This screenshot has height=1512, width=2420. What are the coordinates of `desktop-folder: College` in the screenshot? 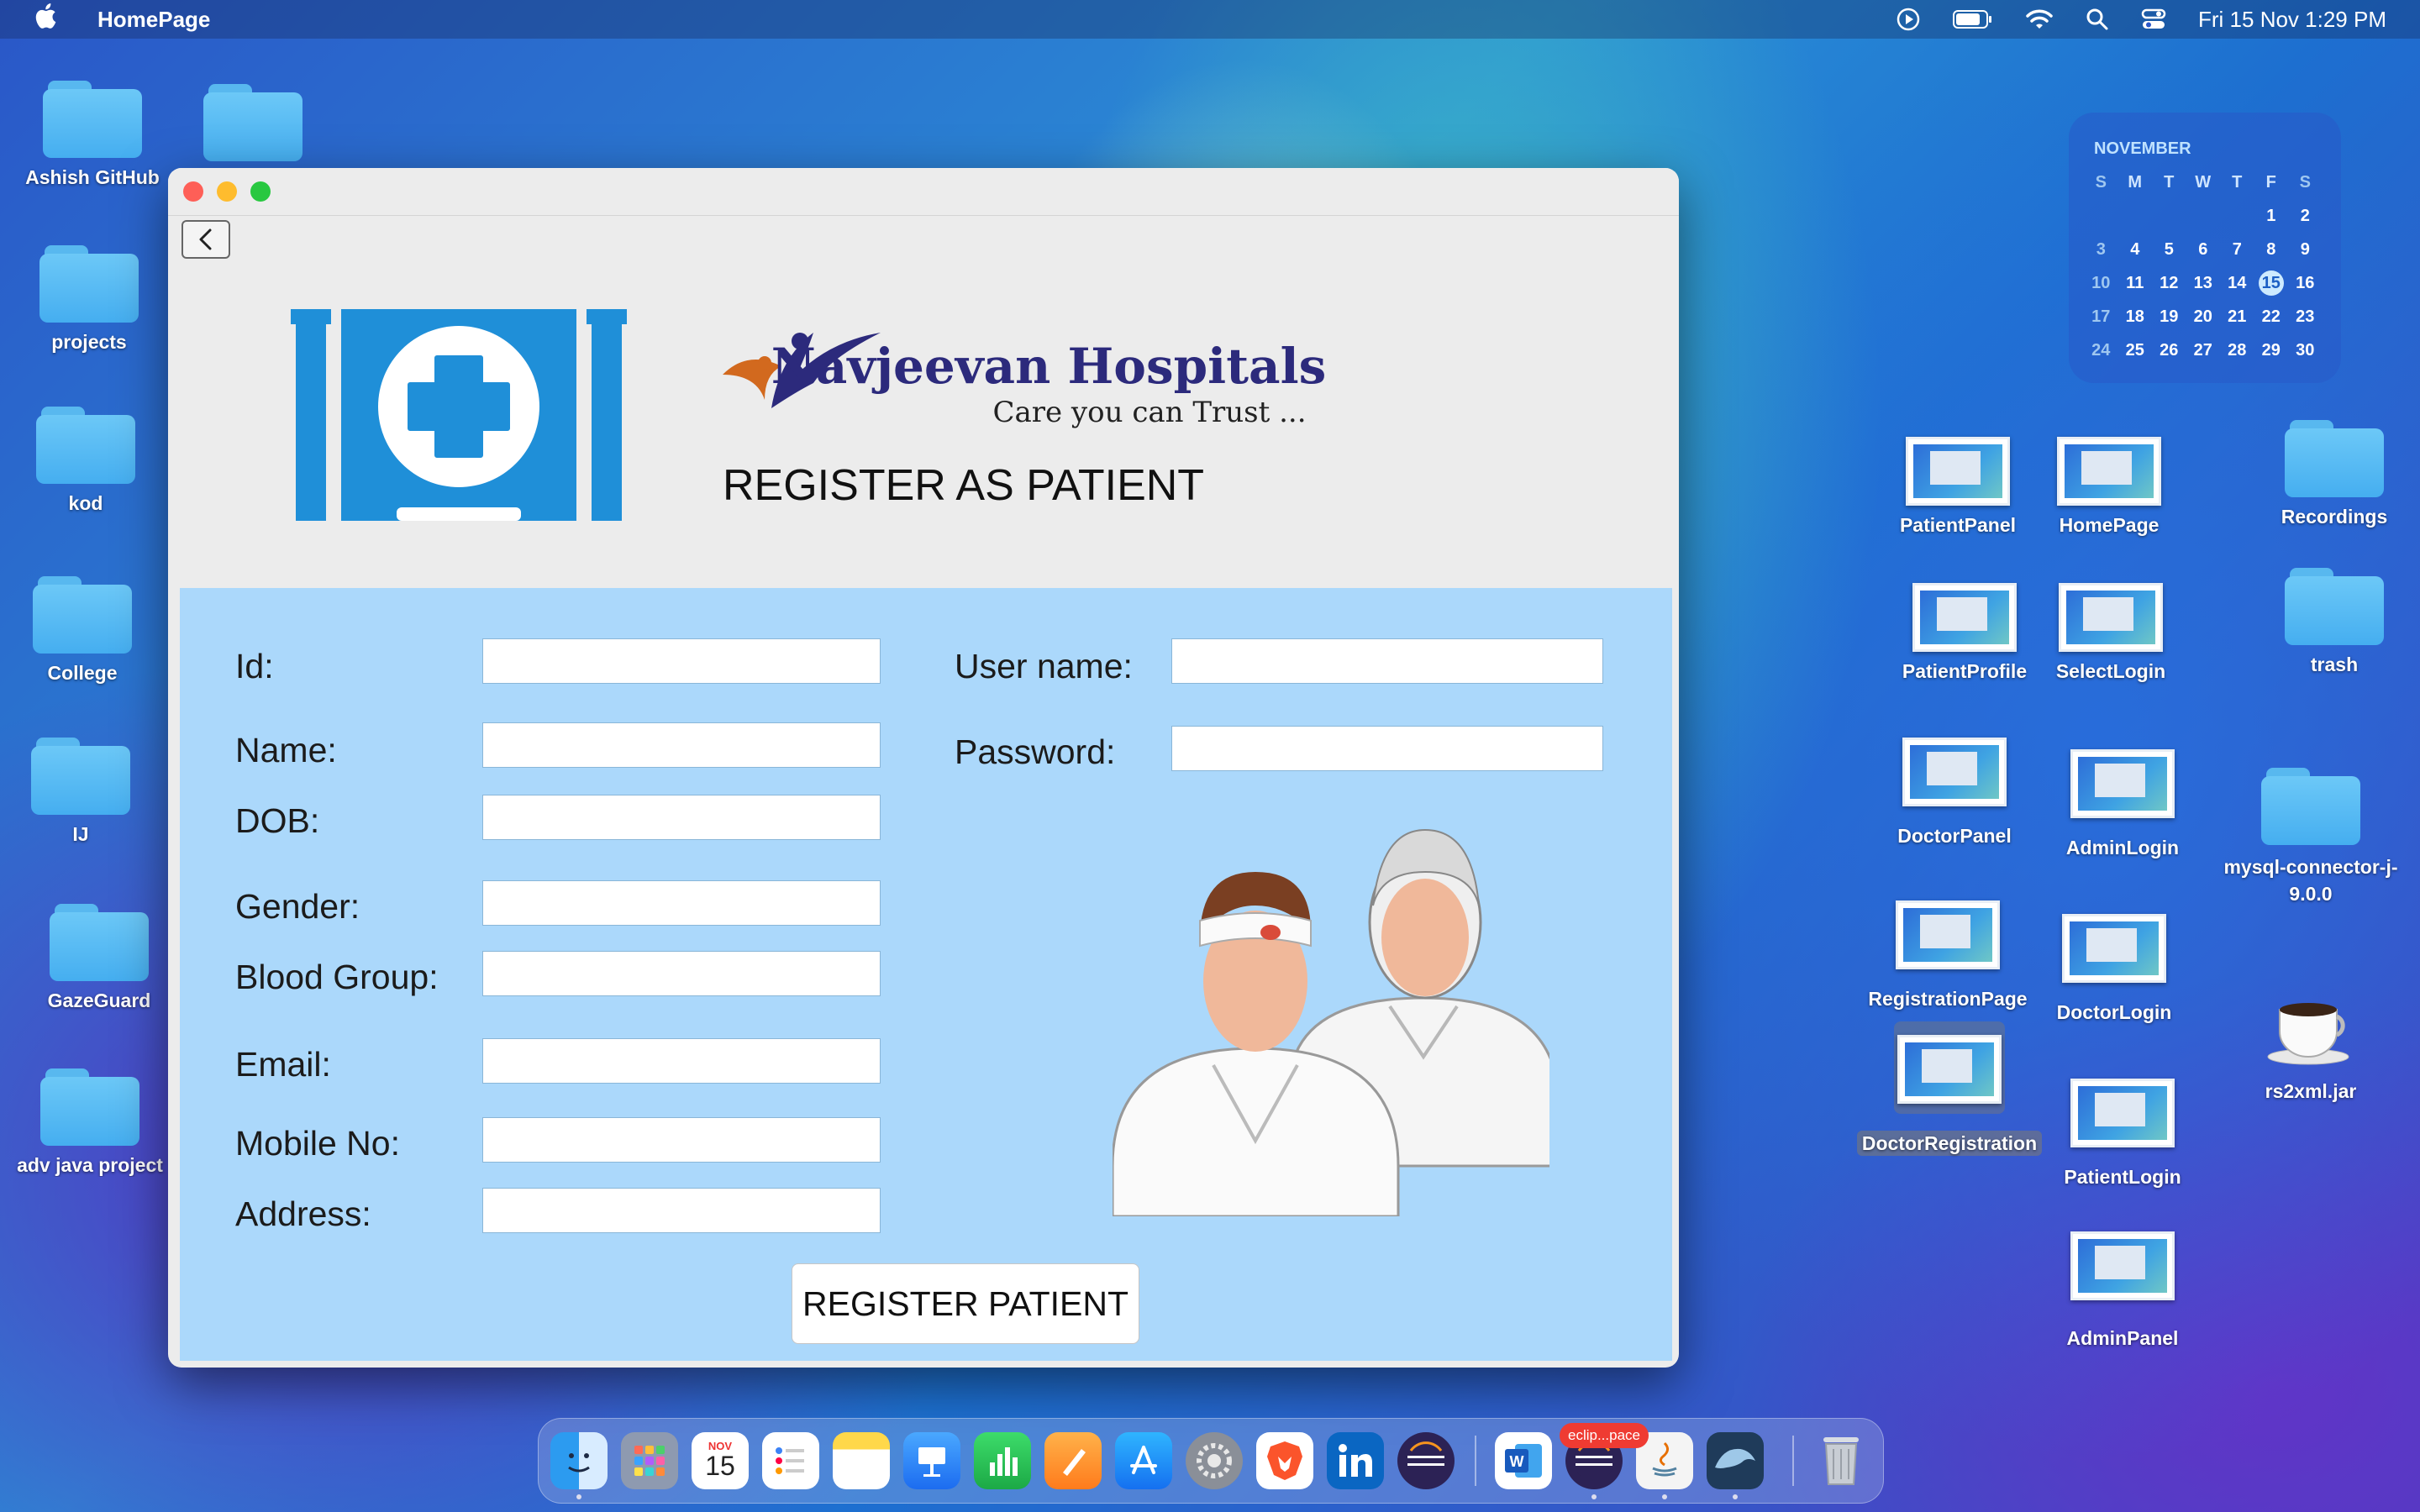 It's located at (82, 630).